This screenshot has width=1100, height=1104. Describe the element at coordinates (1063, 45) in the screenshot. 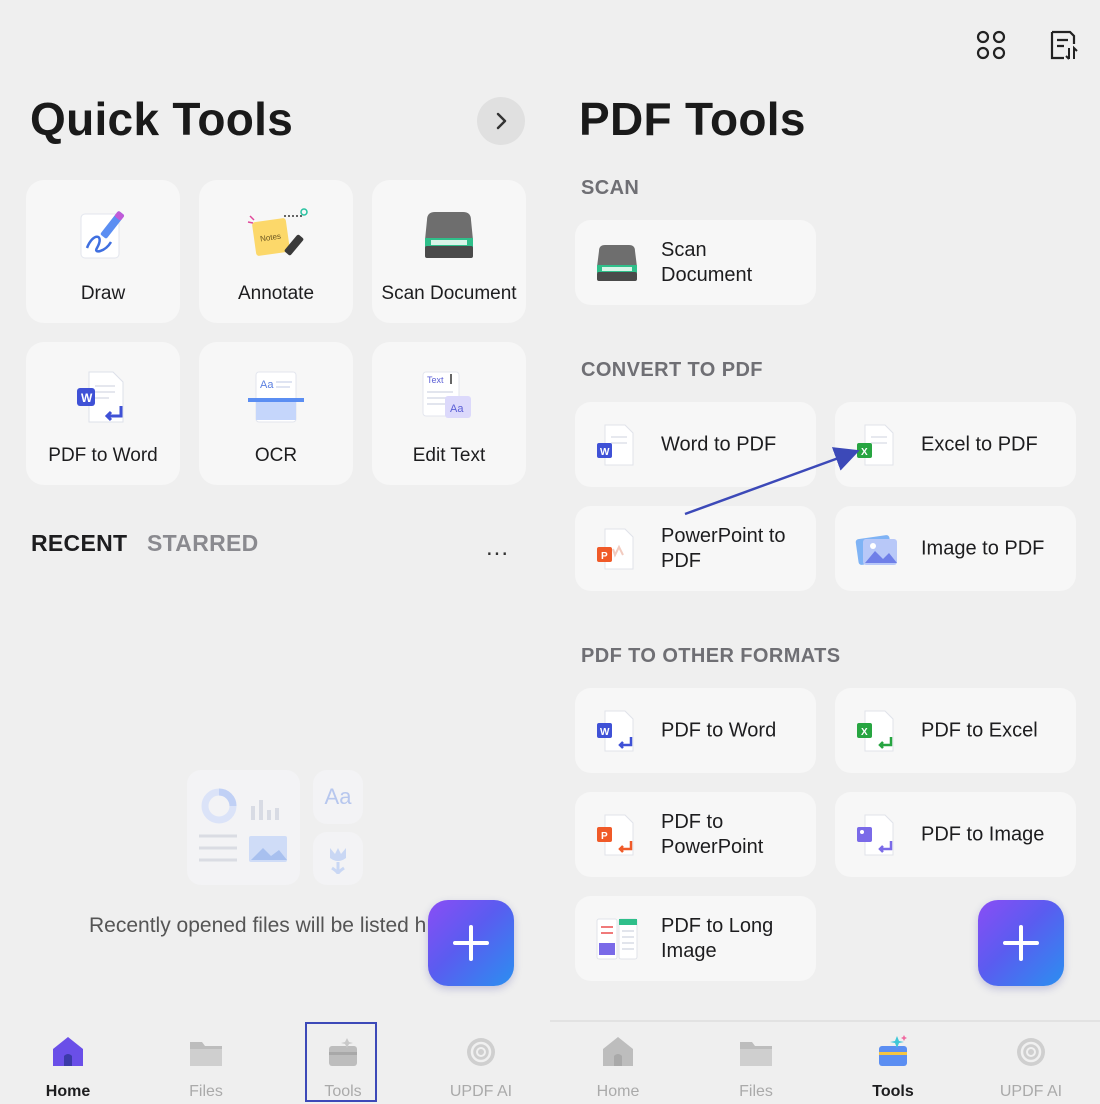

I see `sort-document-icon` at that location.